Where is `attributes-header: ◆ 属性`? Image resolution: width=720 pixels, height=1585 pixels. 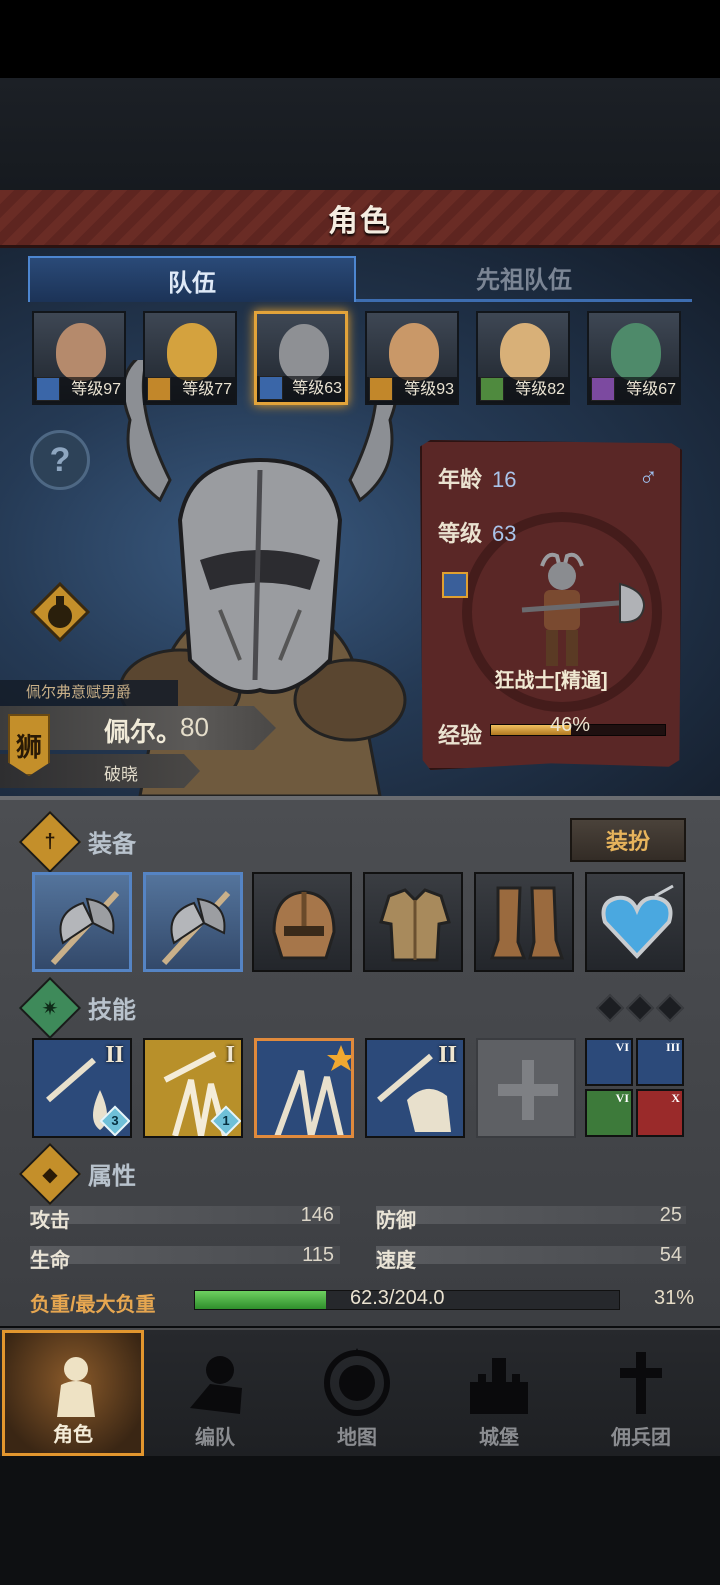 attributes-header: ◆ 属性 is located at coordinates (353, 1174).